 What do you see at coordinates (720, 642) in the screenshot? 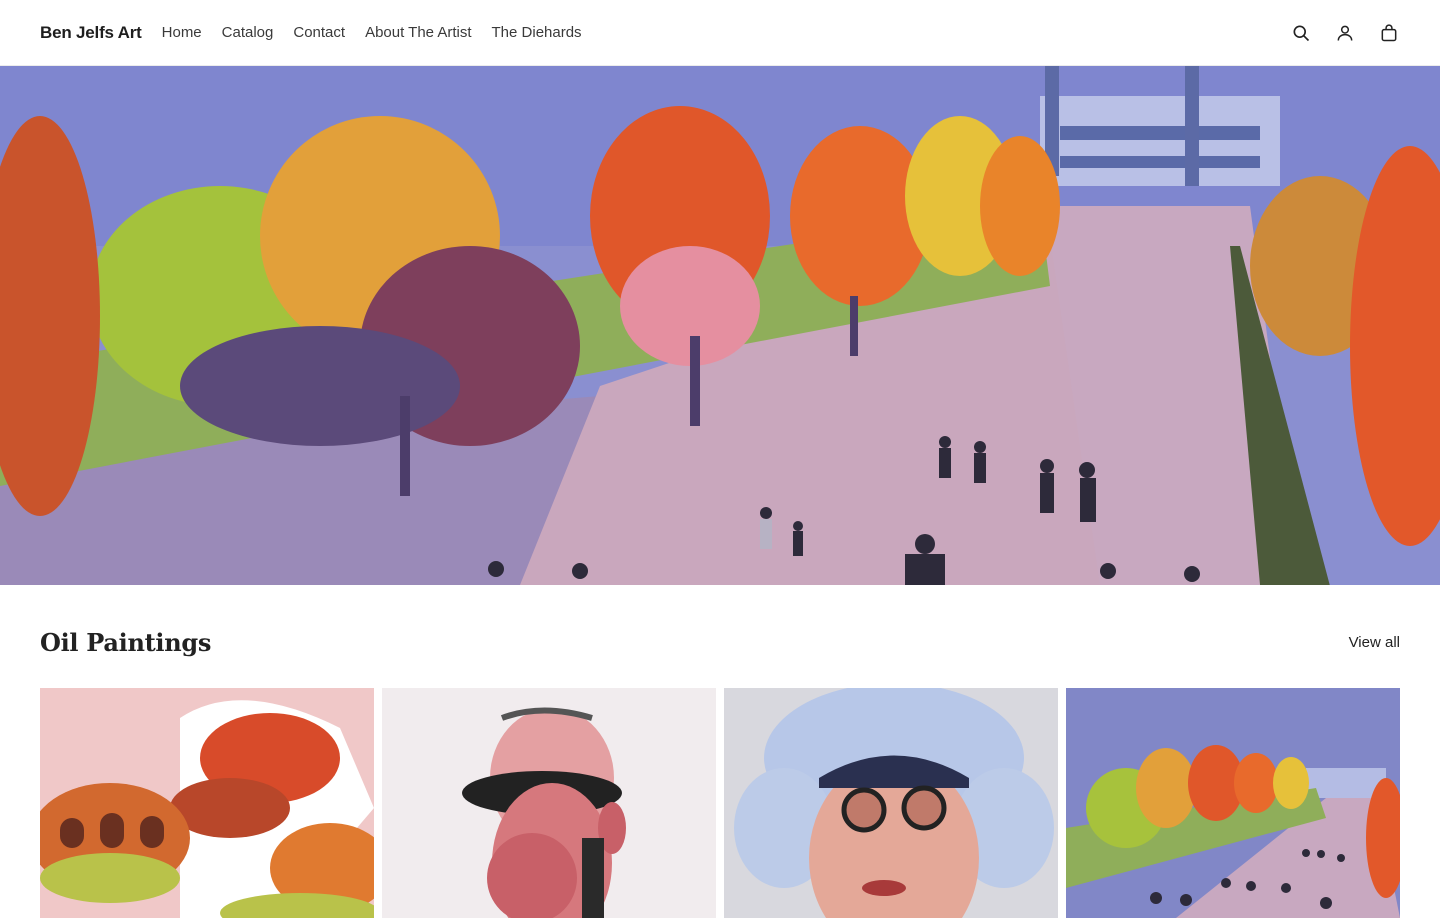
I see `collection-header: Oil Paintings View all` at bounding box center [720, 642].